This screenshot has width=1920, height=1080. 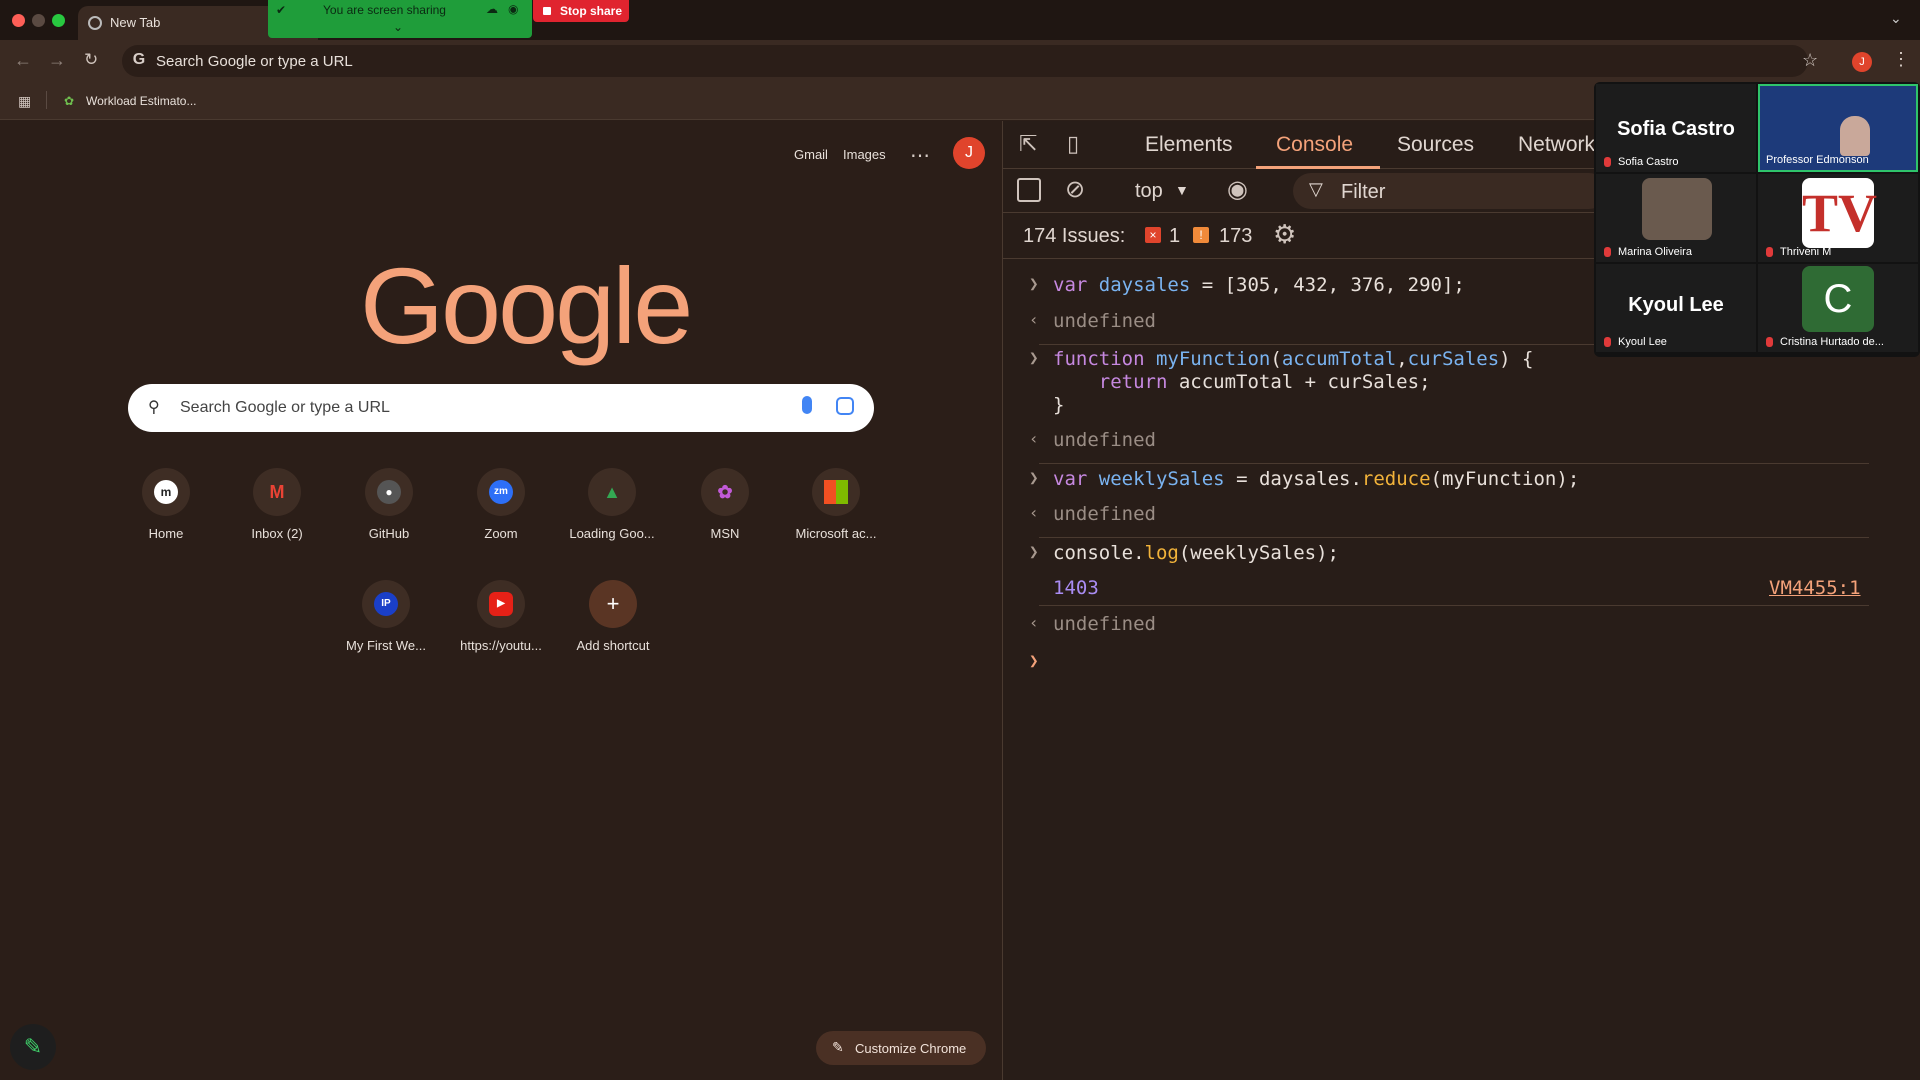 I want to click on participant-video, so click(x=1855, y=136).